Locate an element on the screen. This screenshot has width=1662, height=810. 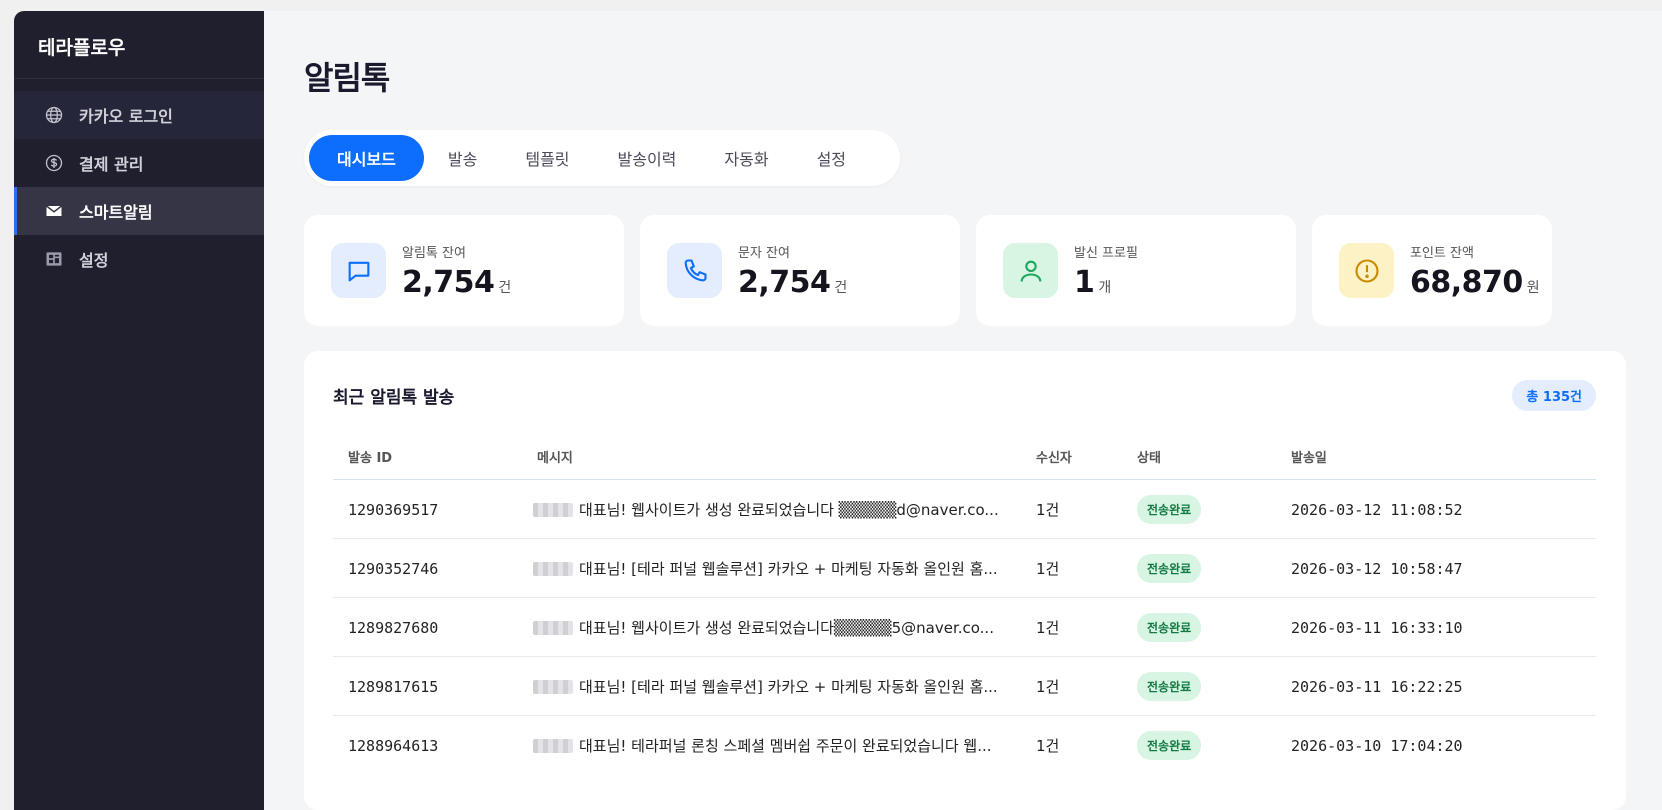
tab-history: 발송이력 is located at coordinates (647, 158).